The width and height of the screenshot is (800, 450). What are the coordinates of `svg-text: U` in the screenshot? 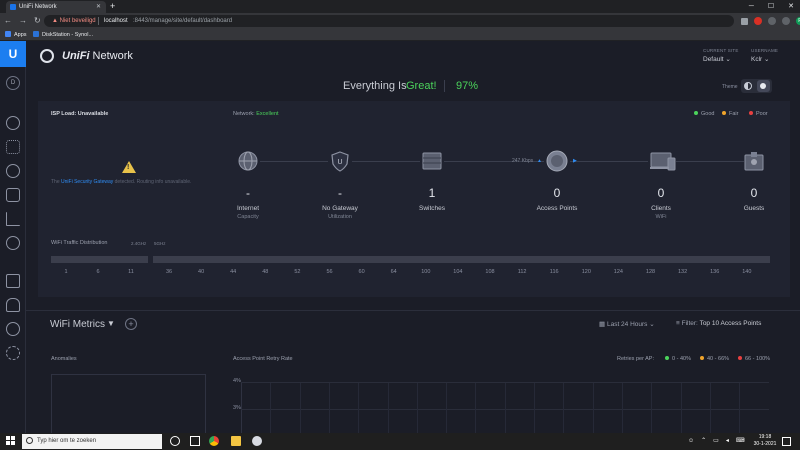 It's located at (339, 162).